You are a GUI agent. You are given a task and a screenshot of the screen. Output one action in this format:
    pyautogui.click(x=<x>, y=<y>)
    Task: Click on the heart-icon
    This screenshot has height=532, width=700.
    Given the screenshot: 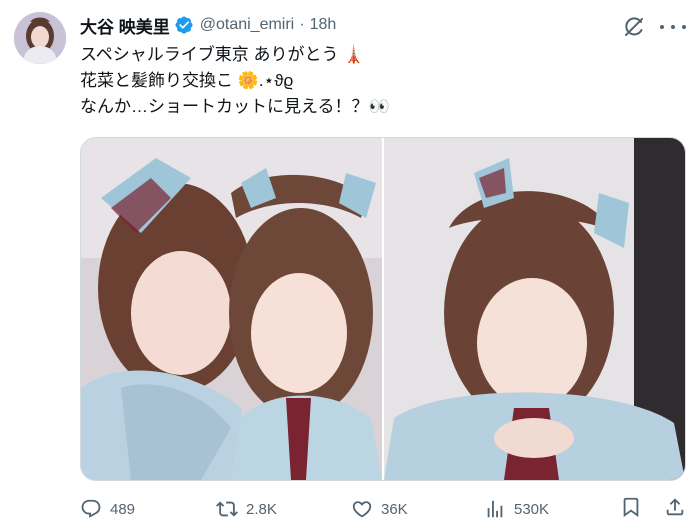 What is the action you would take?
    pyautogui.click(x=362, y=509)
    